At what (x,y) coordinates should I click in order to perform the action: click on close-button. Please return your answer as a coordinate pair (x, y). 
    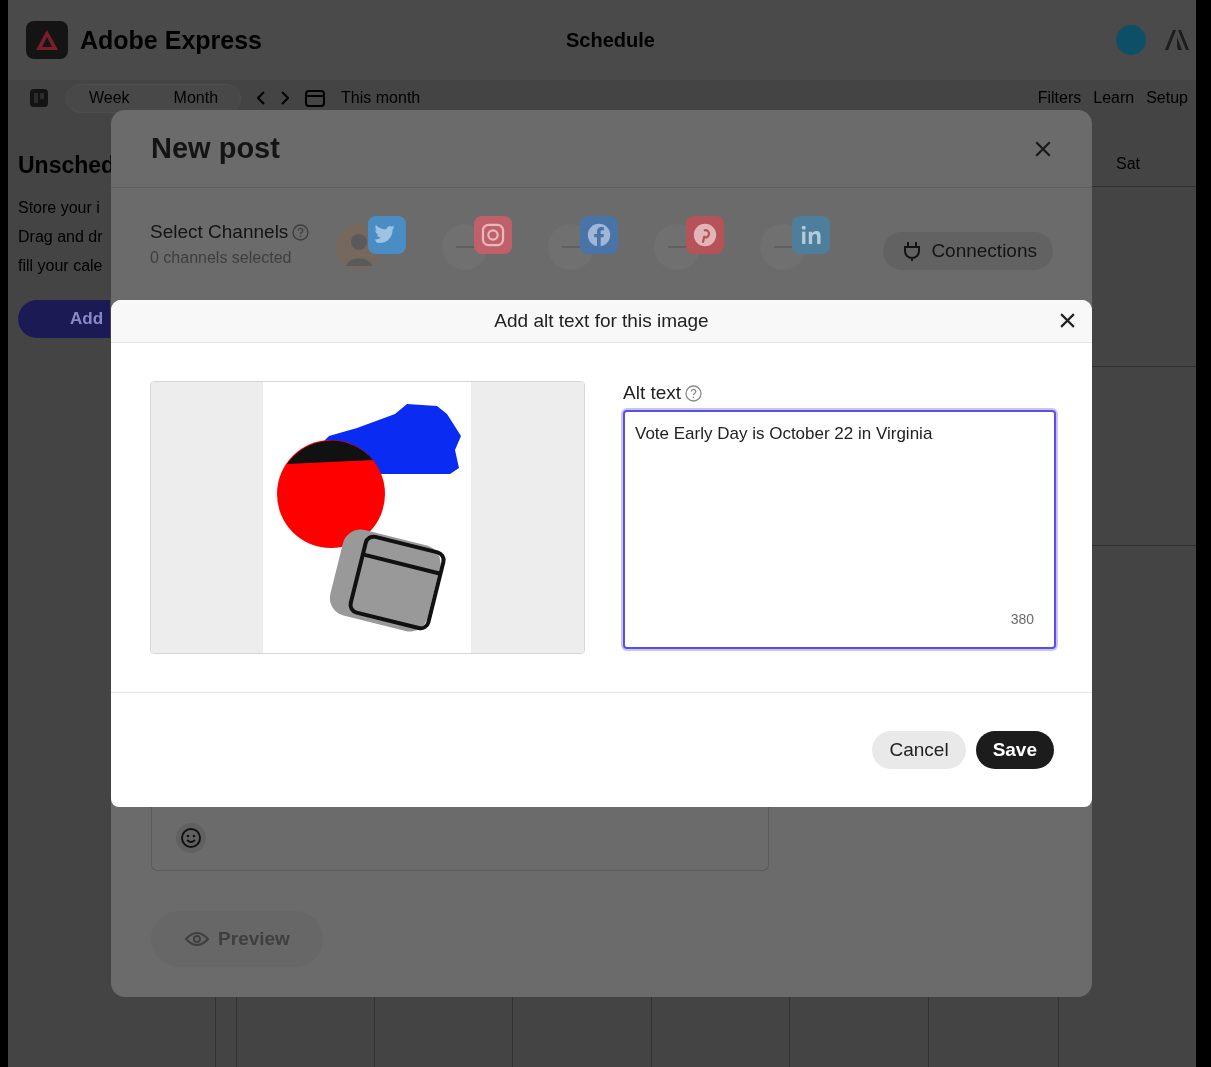
    Looking at the image, I should click on (1067, 320).